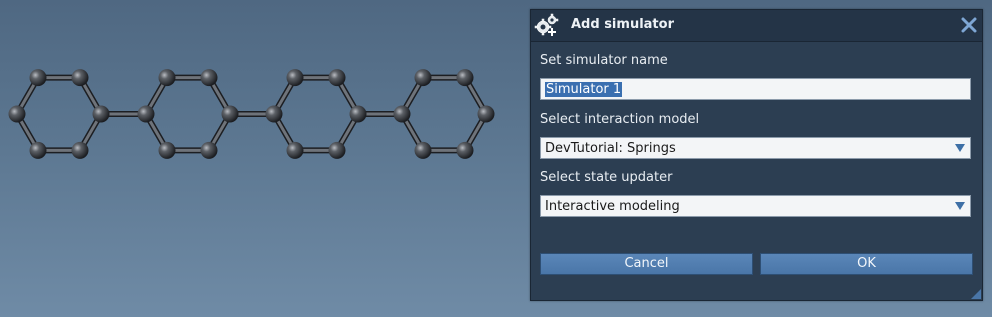  What do you see at coordinates (969, 25) in the screenshot?
I see `close-icon` at bounding box center [969, 25].